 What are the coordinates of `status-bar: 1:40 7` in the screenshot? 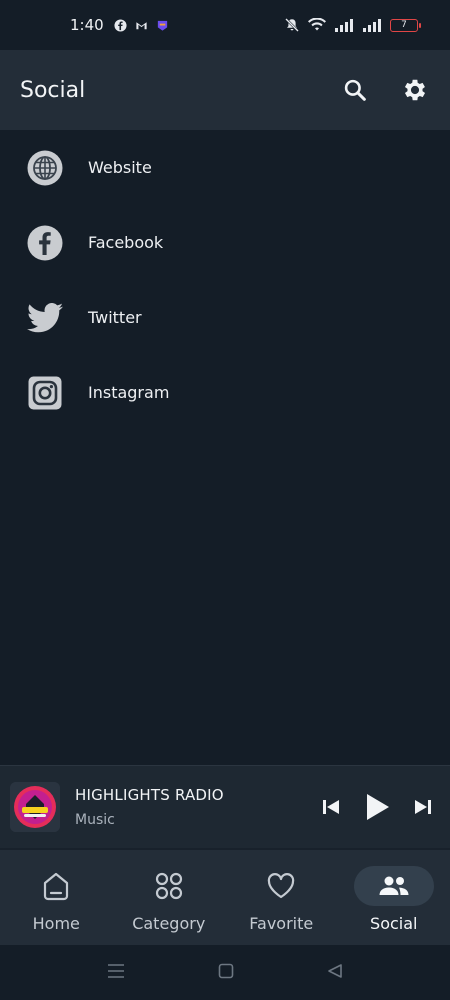 It's located at (225, 25).